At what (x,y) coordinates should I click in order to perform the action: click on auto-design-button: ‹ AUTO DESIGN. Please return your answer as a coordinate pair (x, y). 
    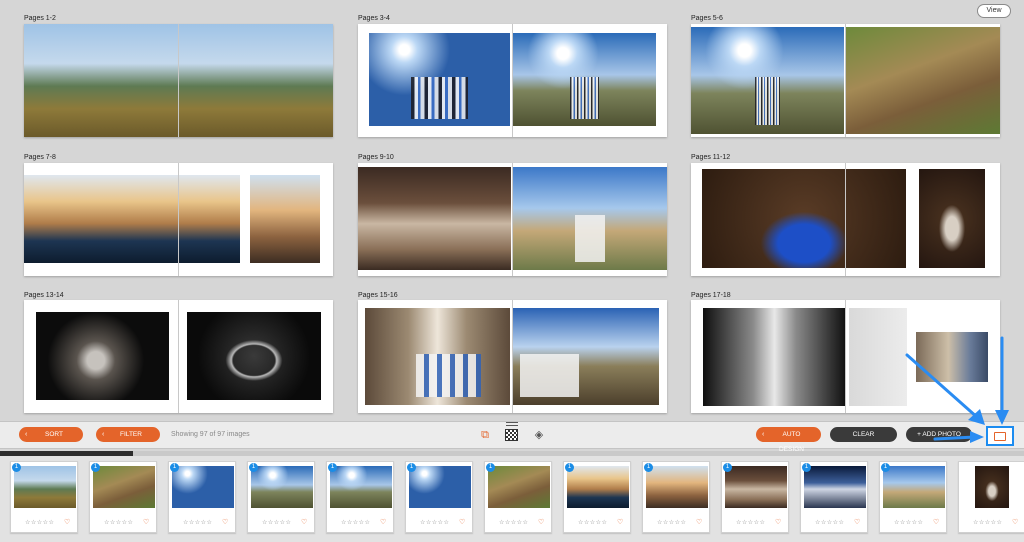
    Looking at the image, I should click on (788, 440).